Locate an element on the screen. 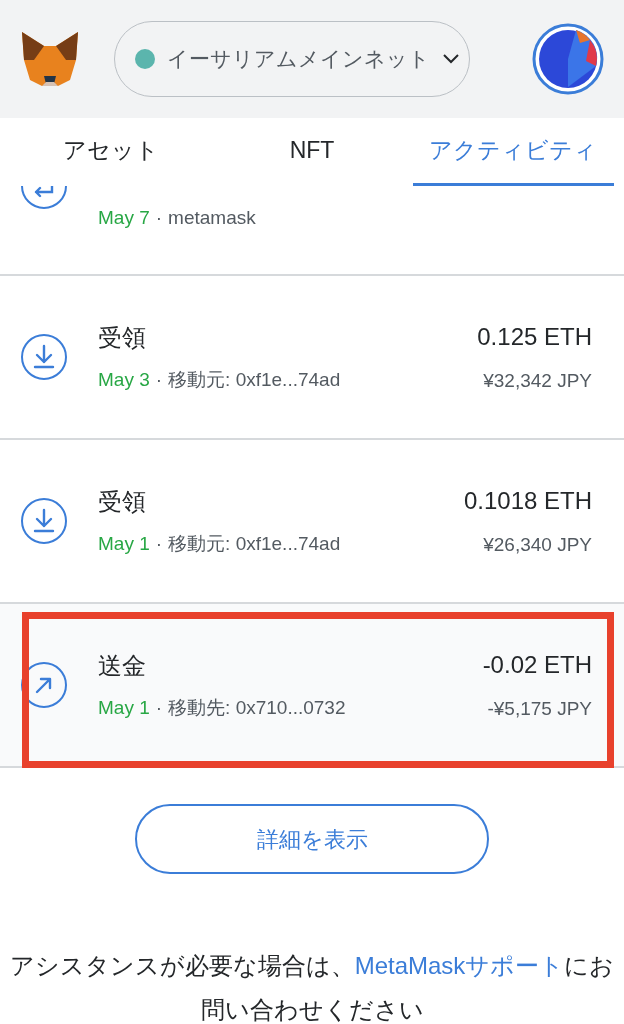 Image resolution: width=624 pixels, height=1024 pixels. help-text: アシスタンスが必要な場合は、MetaMaskサポート にお問い合わせください is located at coordinates (312, 987).